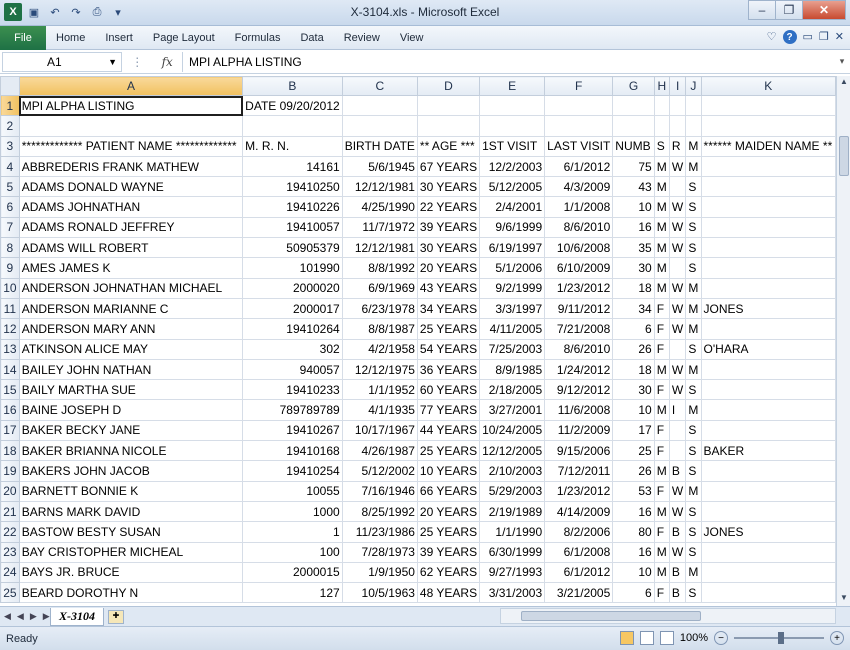  What do you see at coordinates (512, 329) in the screenshot?
I see `cell: 4/11/2005` at bounding box center [512, 329].